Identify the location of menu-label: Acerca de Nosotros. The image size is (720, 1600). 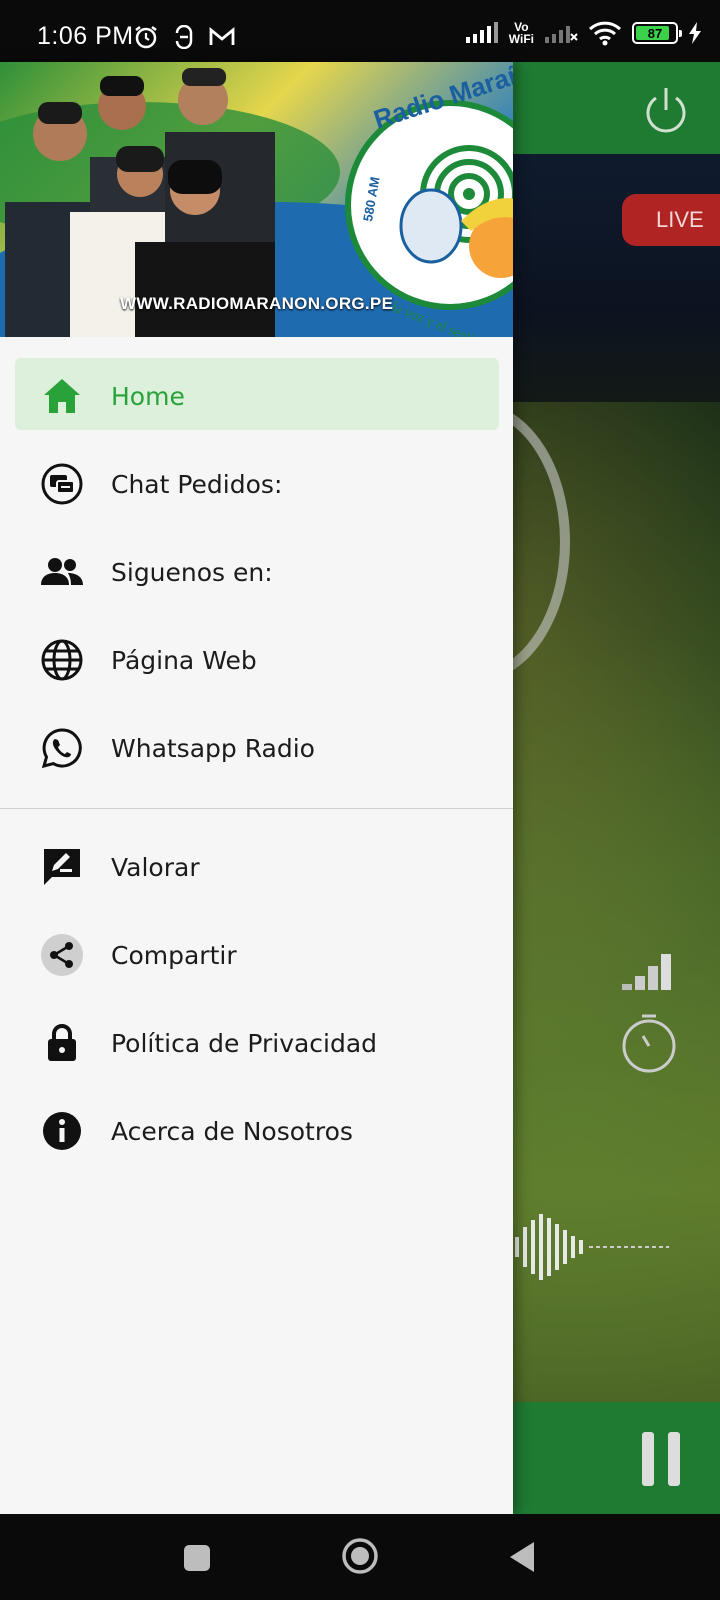
(232, 1131).